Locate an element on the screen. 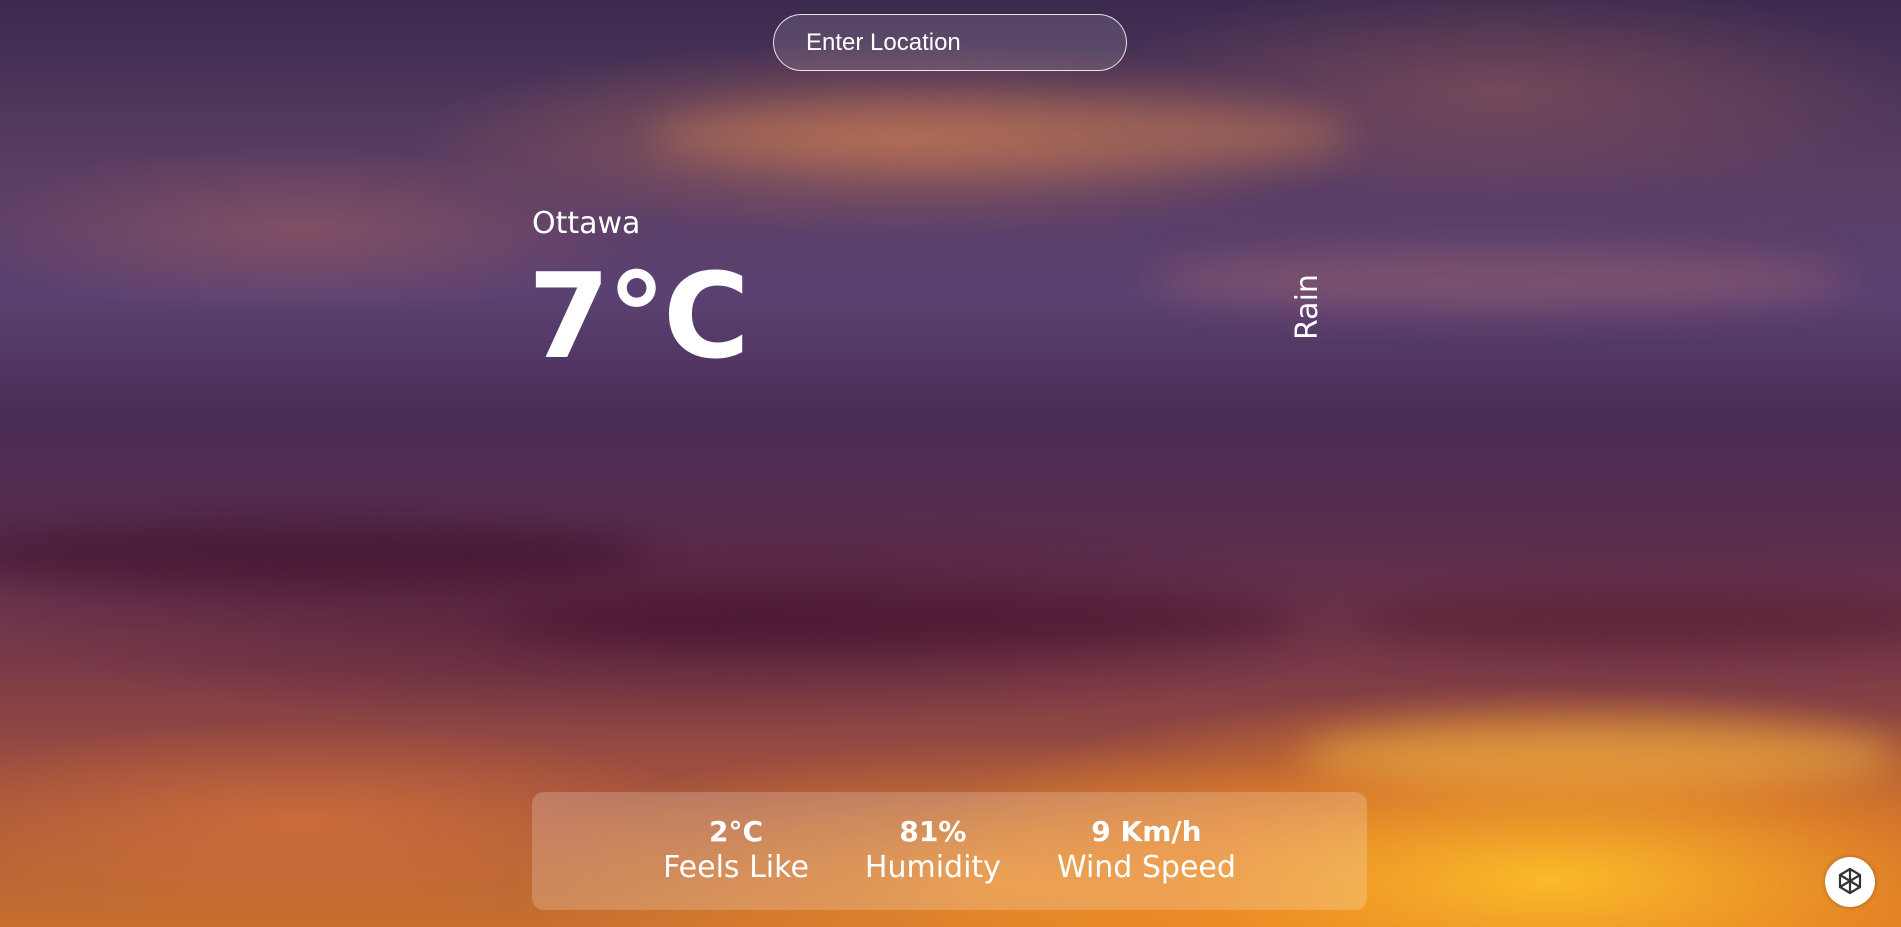  assistant-button is located at coordinates (1850, 882).